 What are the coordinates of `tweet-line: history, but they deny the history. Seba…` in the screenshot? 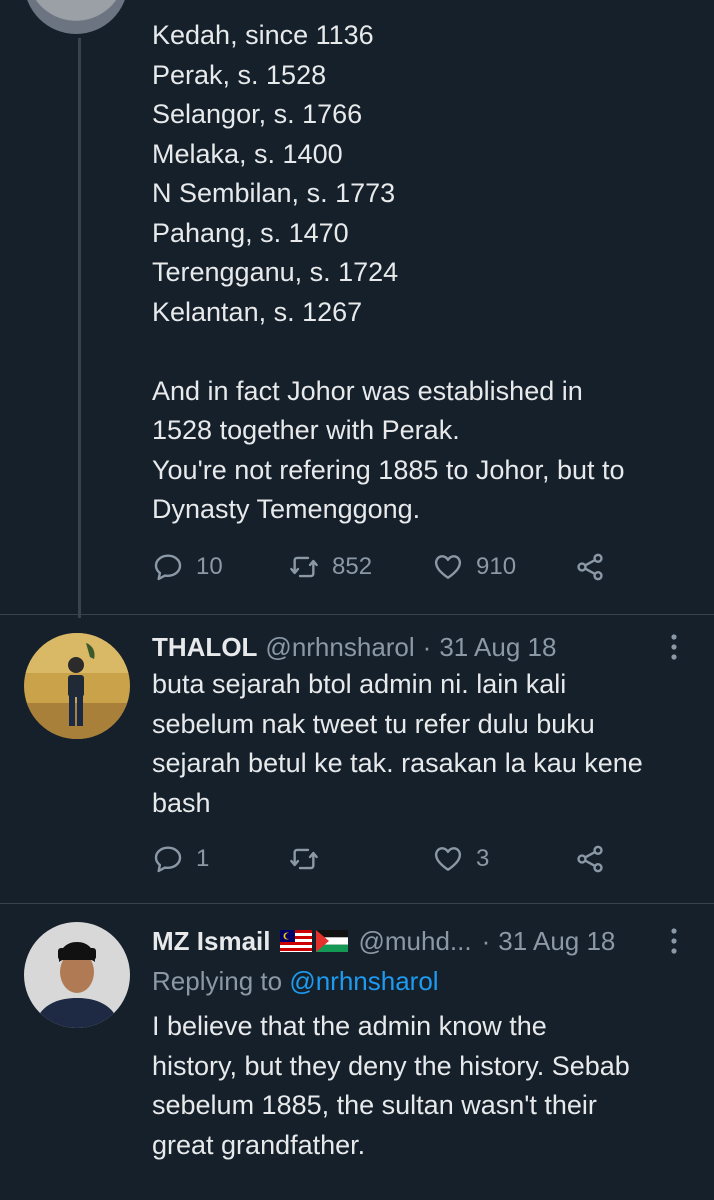 It's located at (391, 1065).